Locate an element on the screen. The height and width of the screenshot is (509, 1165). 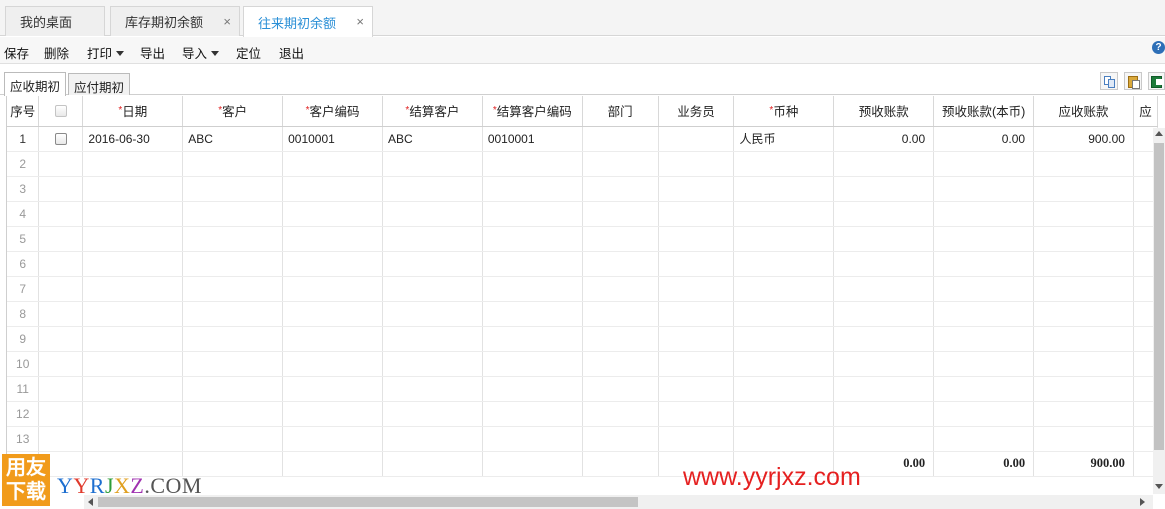
column-header: *结算客户 is located at coordinates (432, 111).